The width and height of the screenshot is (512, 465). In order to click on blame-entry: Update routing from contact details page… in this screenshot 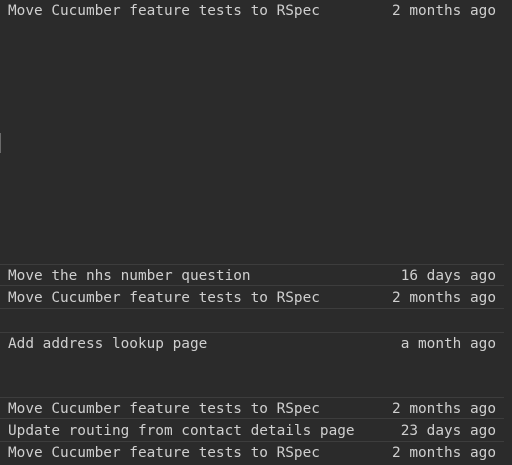, I will do `click(252, 431)`.